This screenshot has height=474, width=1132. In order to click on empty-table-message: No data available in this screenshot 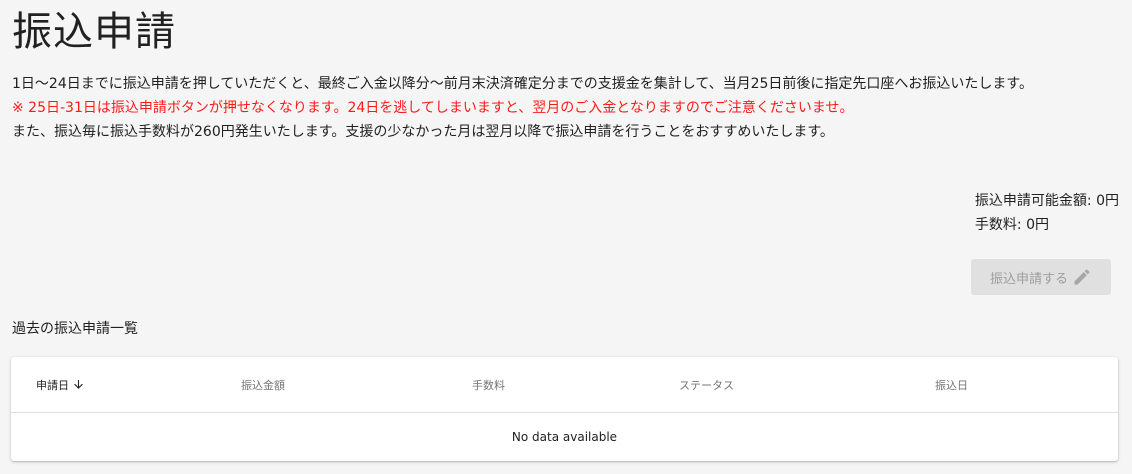, I will do `click(564, 437)`.